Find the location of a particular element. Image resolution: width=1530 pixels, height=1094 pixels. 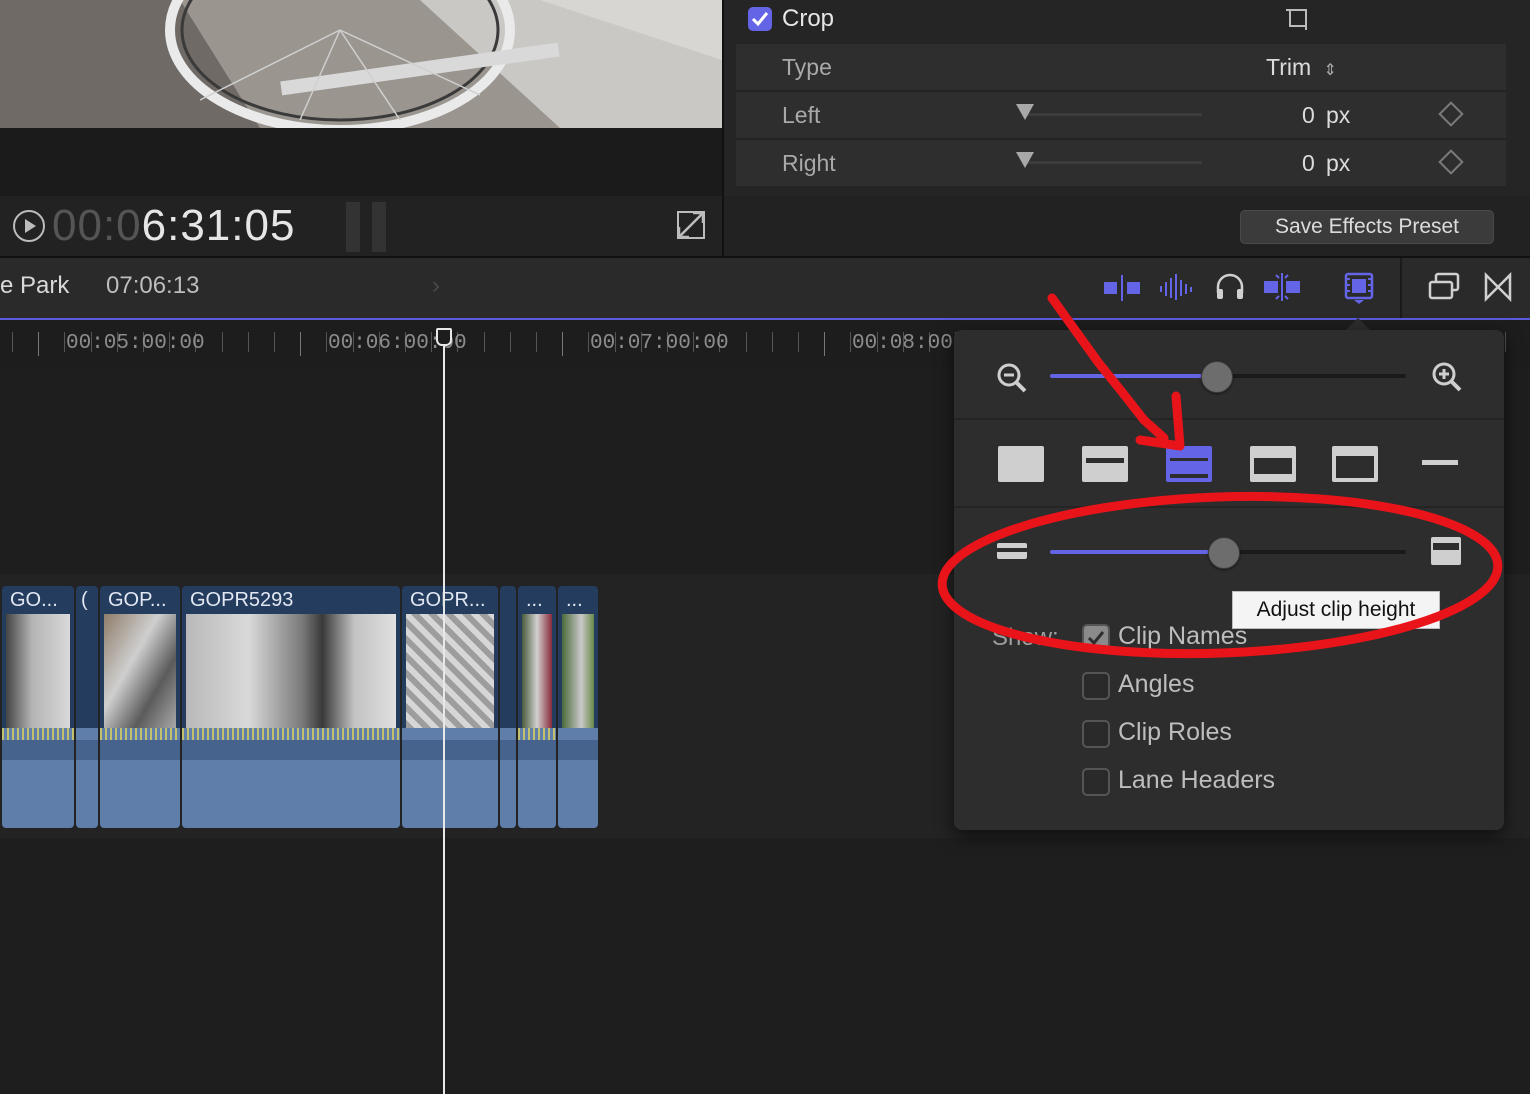

annotation-arrow is located at coordinates (1116, 372).